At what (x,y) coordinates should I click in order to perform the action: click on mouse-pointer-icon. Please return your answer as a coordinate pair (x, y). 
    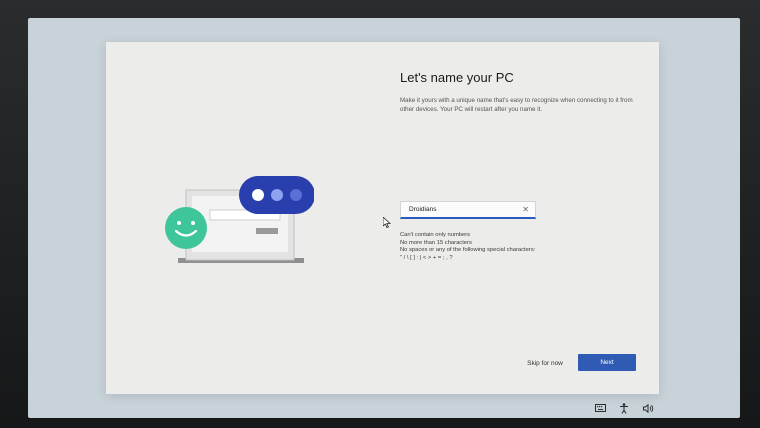
    Looking at the image, I should click on (387, 222).